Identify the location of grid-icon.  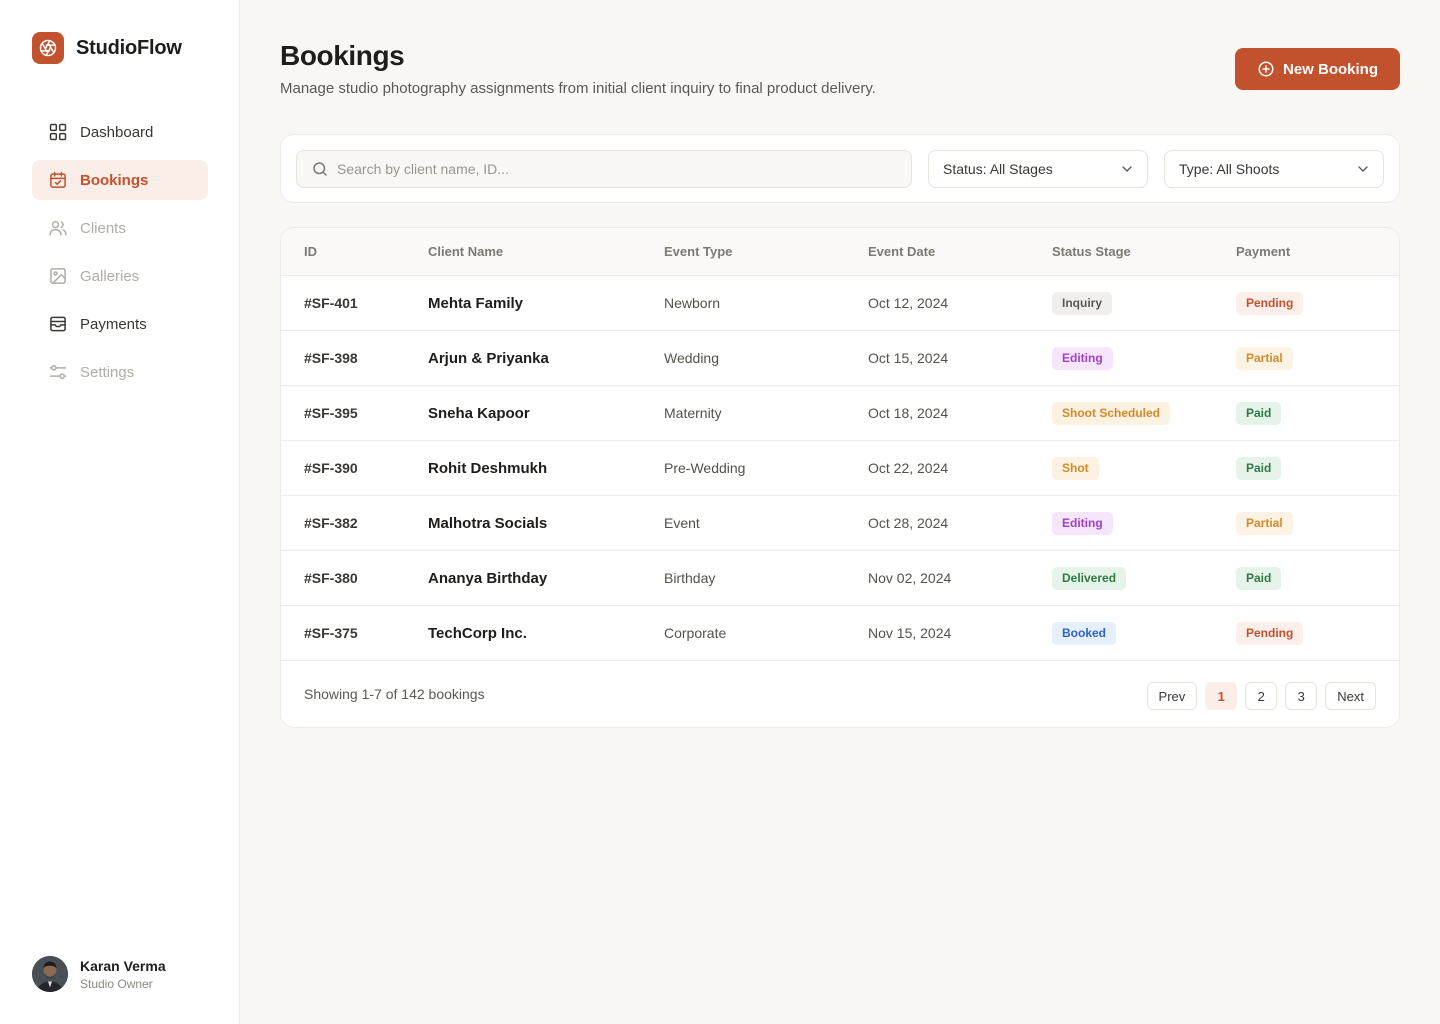
(58, 132).